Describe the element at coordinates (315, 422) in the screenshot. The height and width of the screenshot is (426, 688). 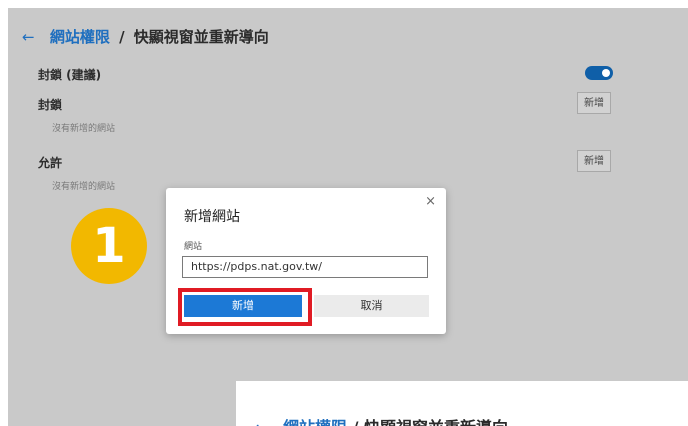
I see `lower-breadcrumb-link: 網站權限` at that location.